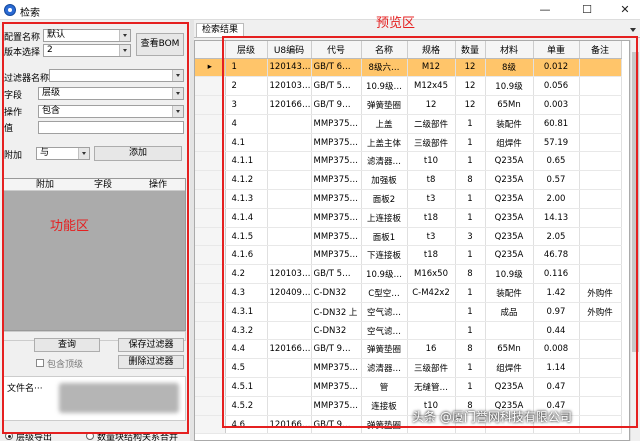  Describe the element at coordinates (545, 10) in the screenshot. I see `minimize-button: —` at that location.